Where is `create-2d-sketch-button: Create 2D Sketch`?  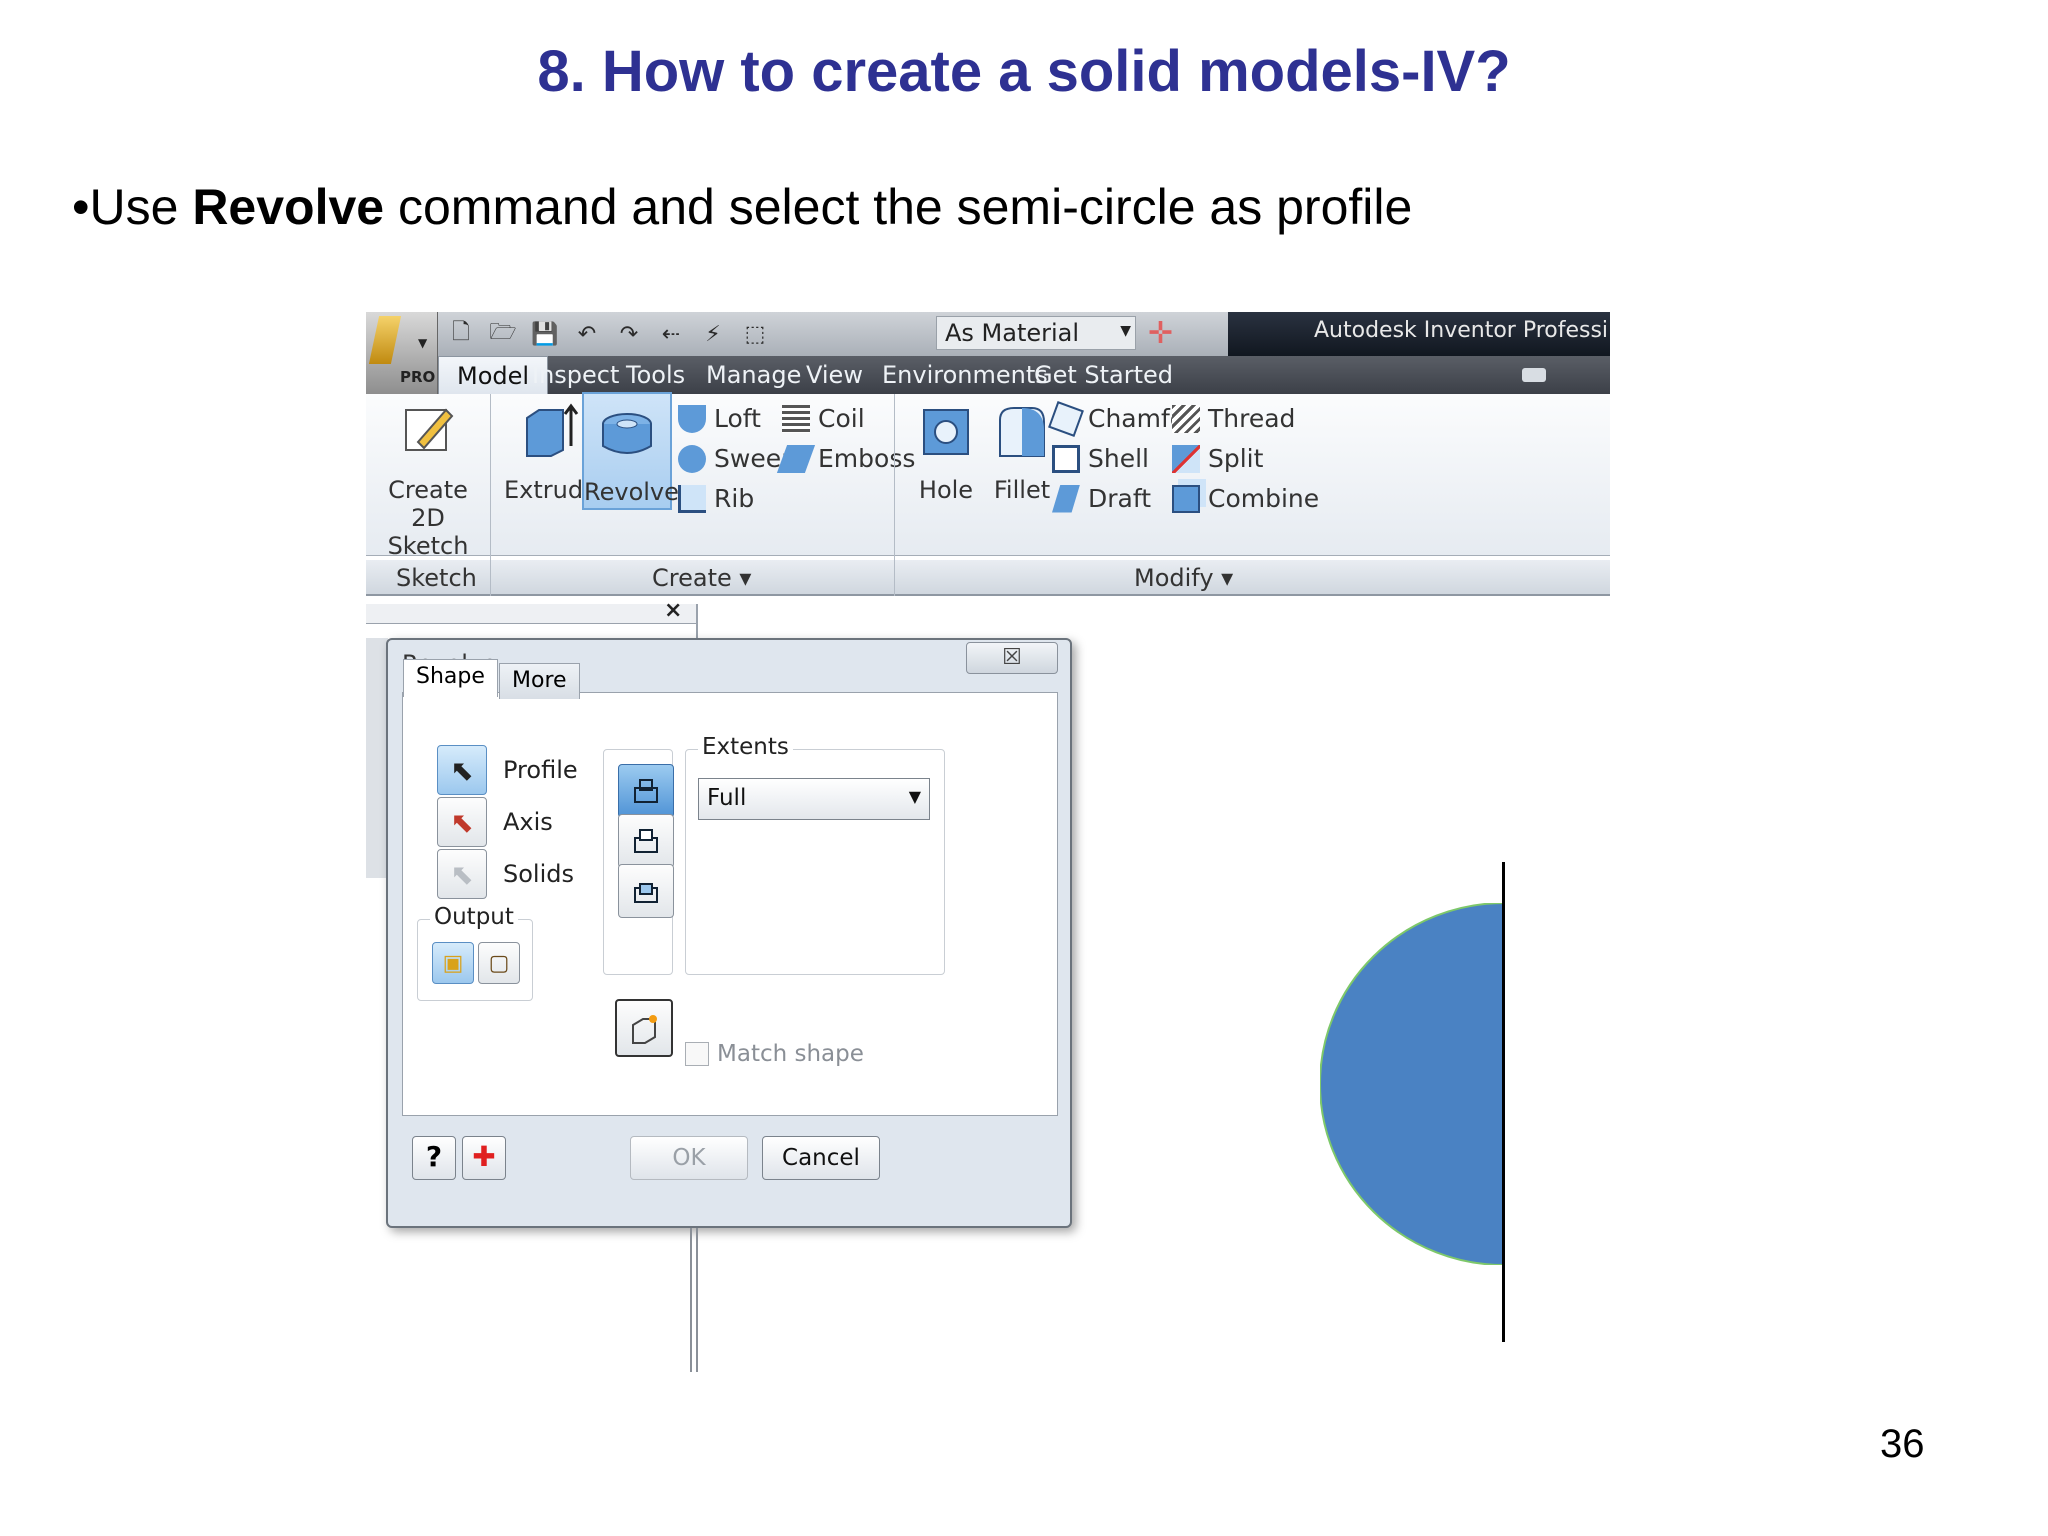
create-2d-sketch-button: Create 2D Sketch is located at coordinates (428, 480).